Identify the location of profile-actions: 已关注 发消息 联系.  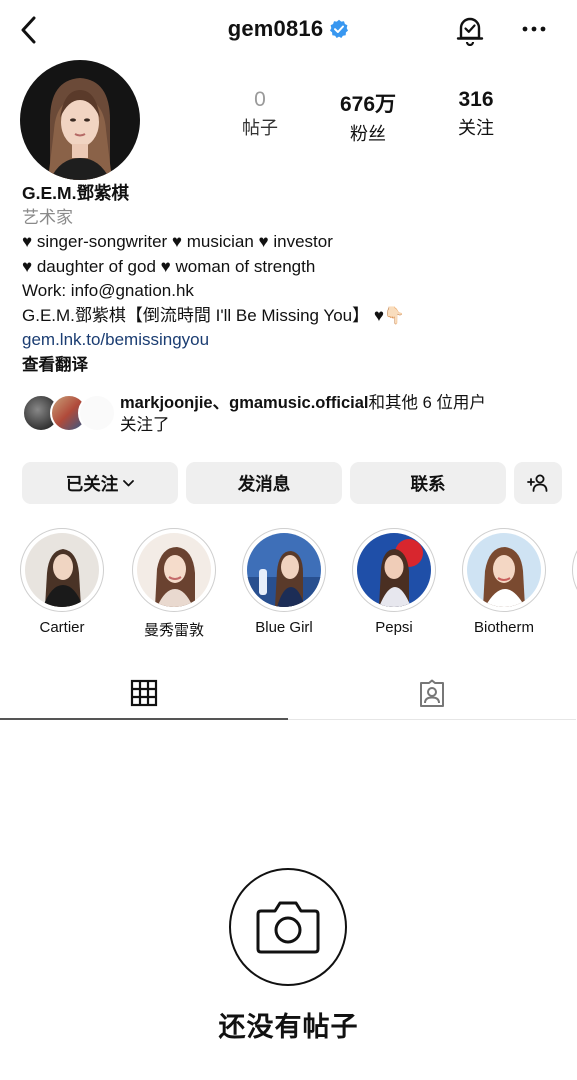
(292, 483).